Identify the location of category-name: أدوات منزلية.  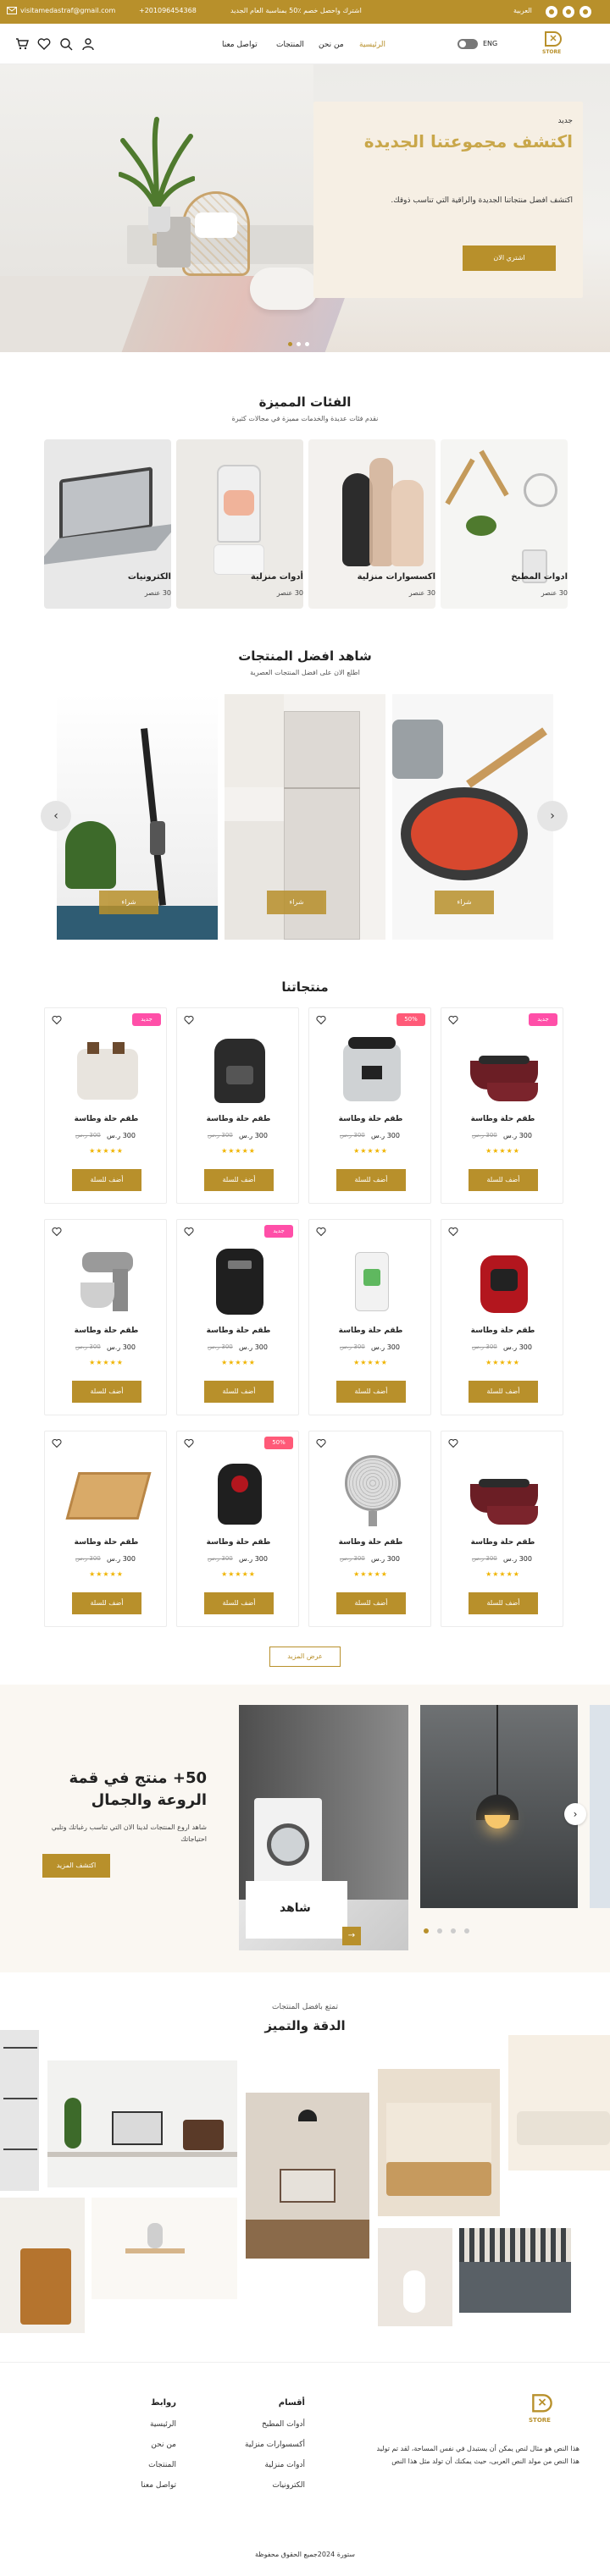
(239, 577).